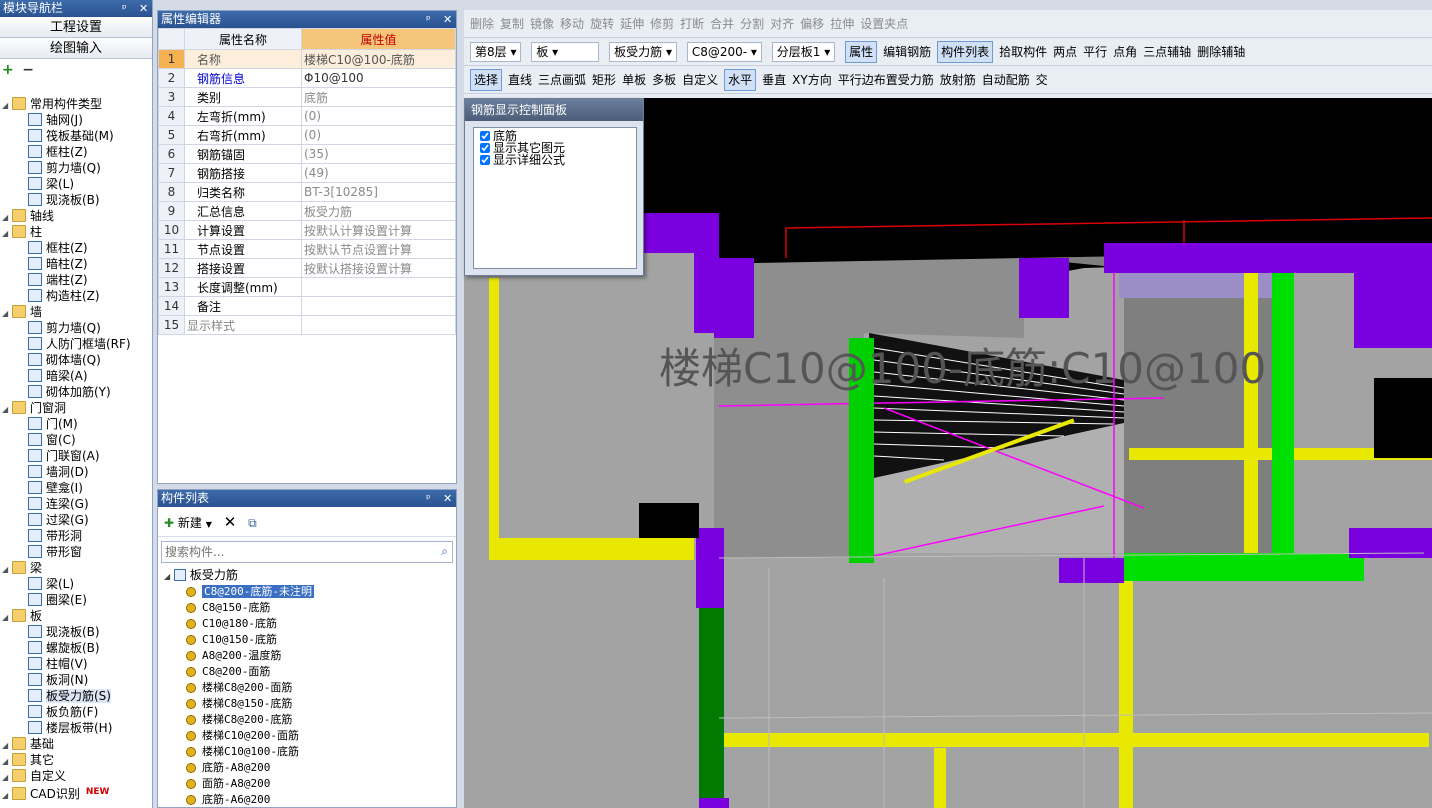 Image resolution: width=1432 pixels, height=808 pixels. Describe the element at coordinates (76, 232) in the screenshot. I see `tree-folder: ◢ 柱` at that location.